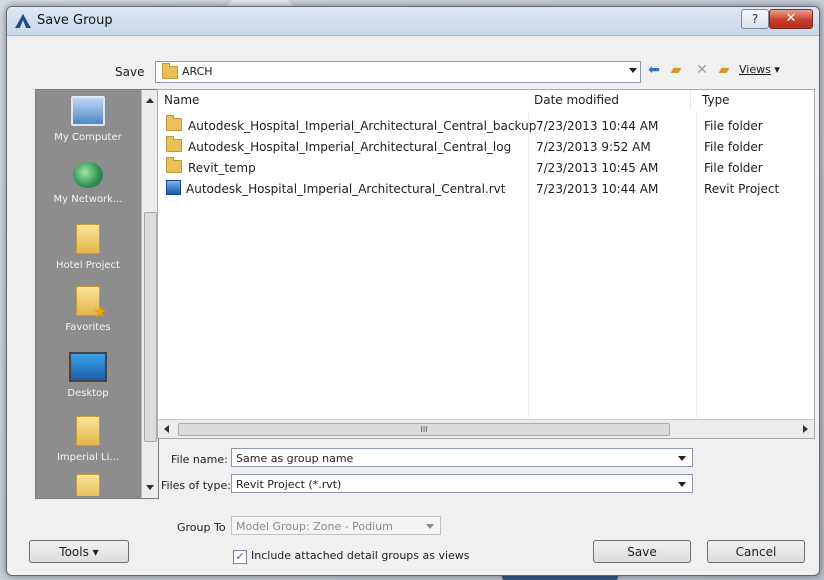  I want to click on help-button: ?, so click(755, 19).